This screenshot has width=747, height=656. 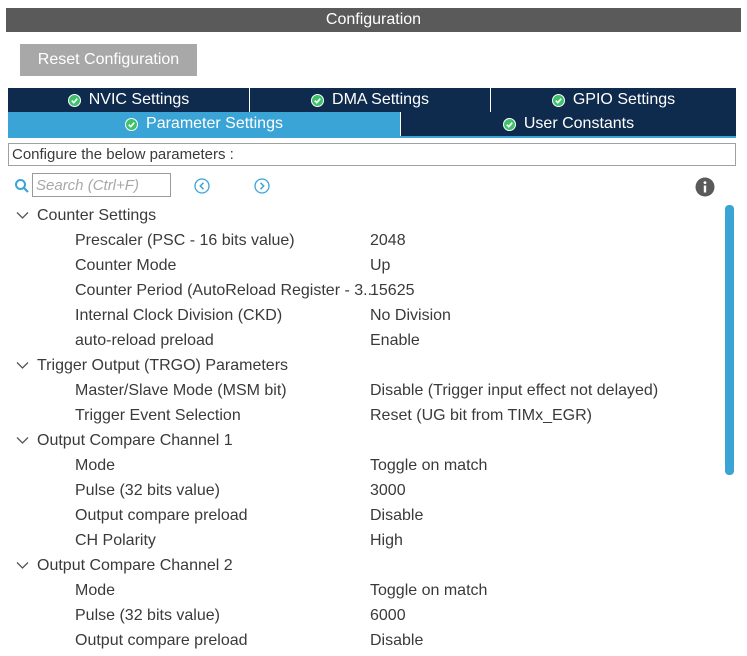 What do you see at coordinates (360, 240) in the screenshot?
I see `param-row: Prescaler (PSC - 16 bits value) 2048` at bounding box center [360, 240].